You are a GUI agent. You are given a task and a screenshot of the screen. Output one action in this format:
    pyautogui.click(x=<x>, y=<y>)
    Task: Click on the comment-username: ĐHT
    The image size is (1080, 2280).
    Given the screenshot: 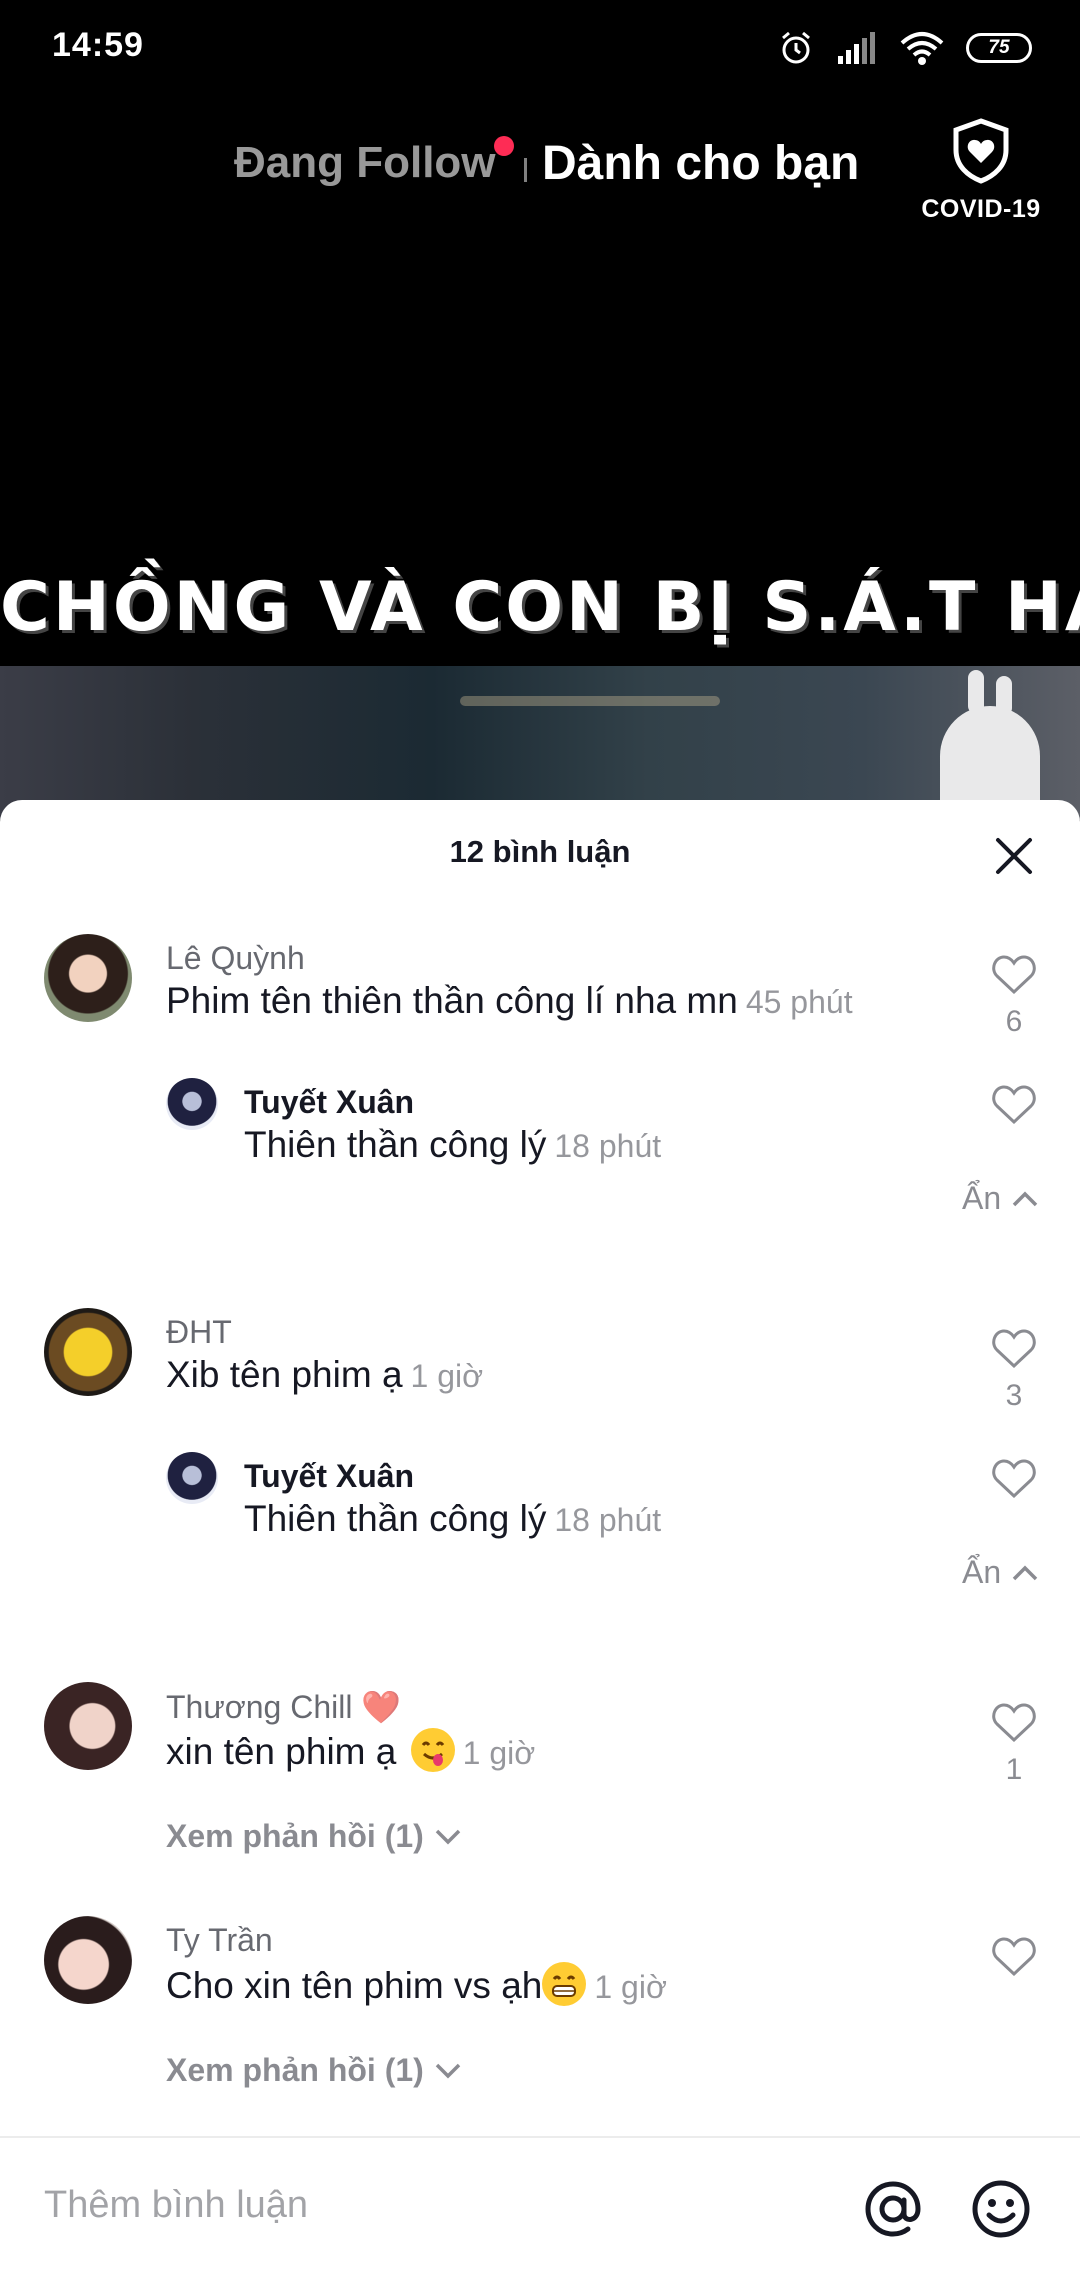 What is the action you would take?
    pyautogui.click(x=199, y=1332)
    